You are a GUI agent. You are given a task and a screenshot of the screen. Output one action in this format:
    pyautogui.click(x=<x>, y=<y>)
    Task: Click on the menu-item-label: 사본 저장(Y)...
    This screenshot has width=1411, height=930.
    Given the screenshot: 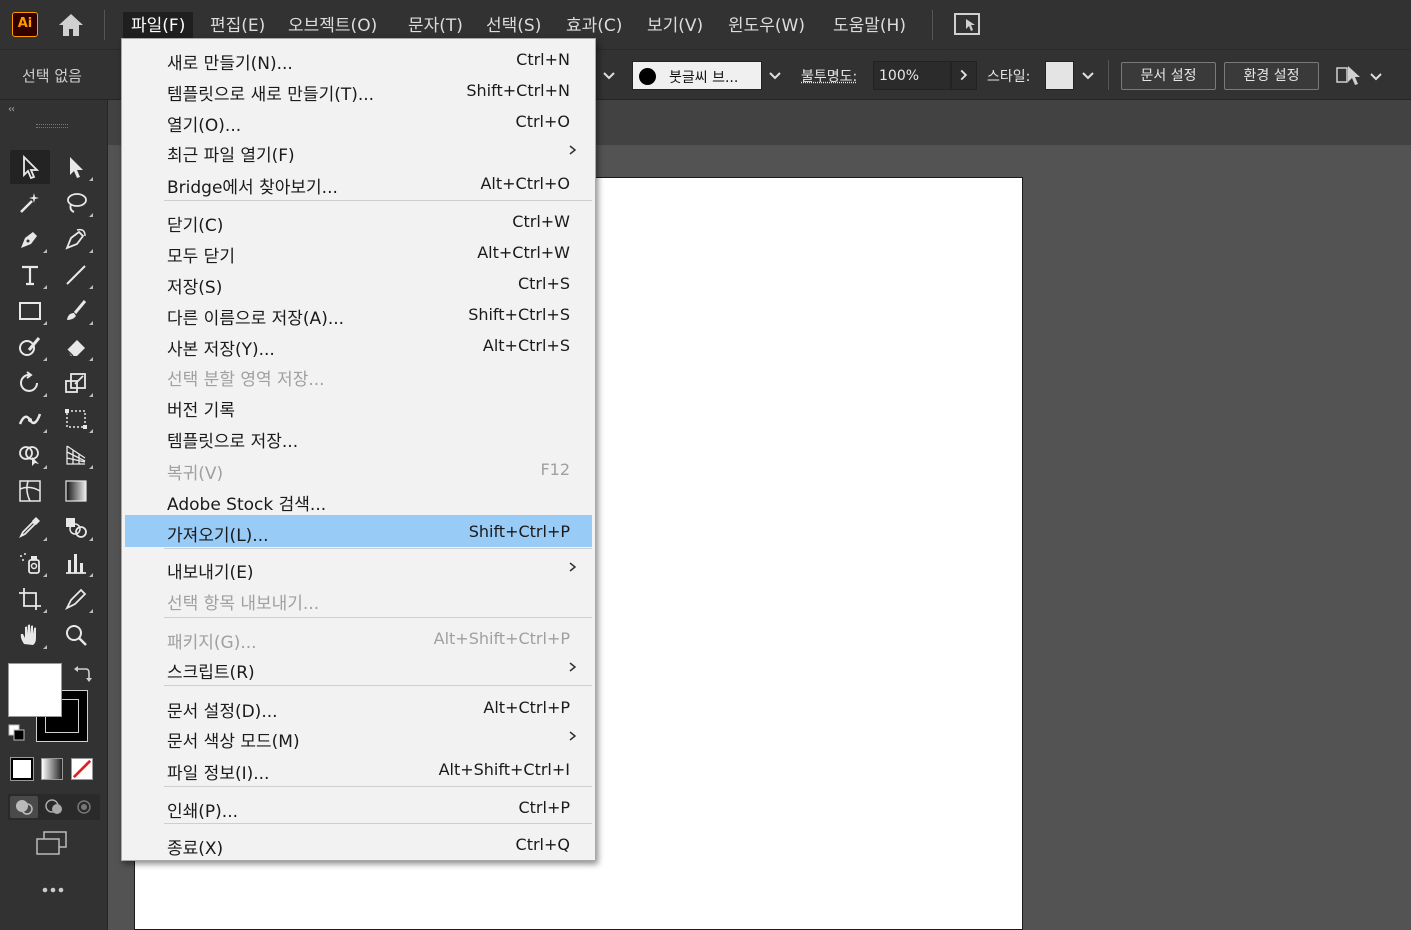 What is the action you would take?
    pyautogui.click(x=221, y=350)
    